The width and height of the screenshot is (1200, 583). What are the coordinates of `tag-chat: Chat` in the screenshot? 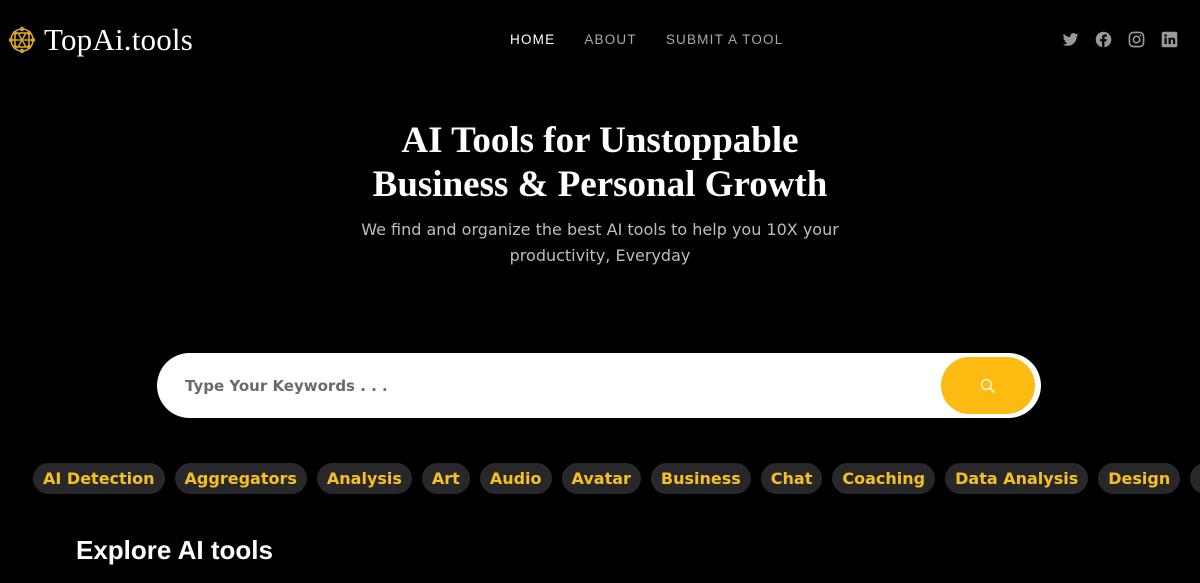 It's located at (791, 478).